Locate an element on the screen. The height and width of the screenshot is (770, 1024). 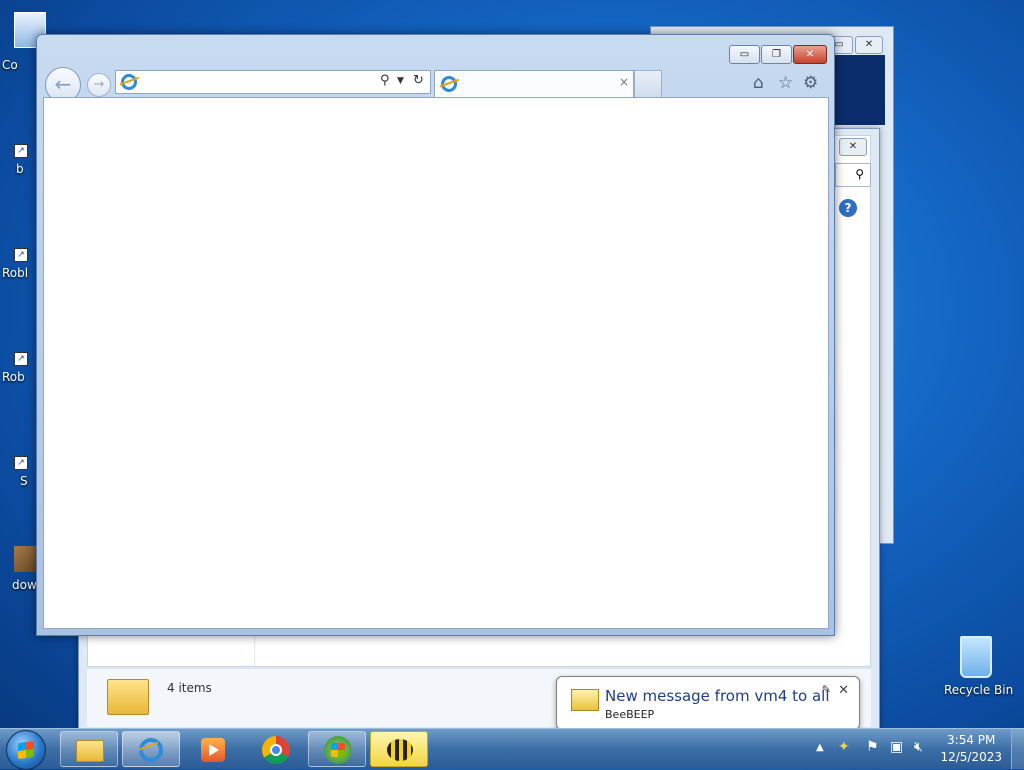
search-box: ⚲ is located at coordinates (853, 175).